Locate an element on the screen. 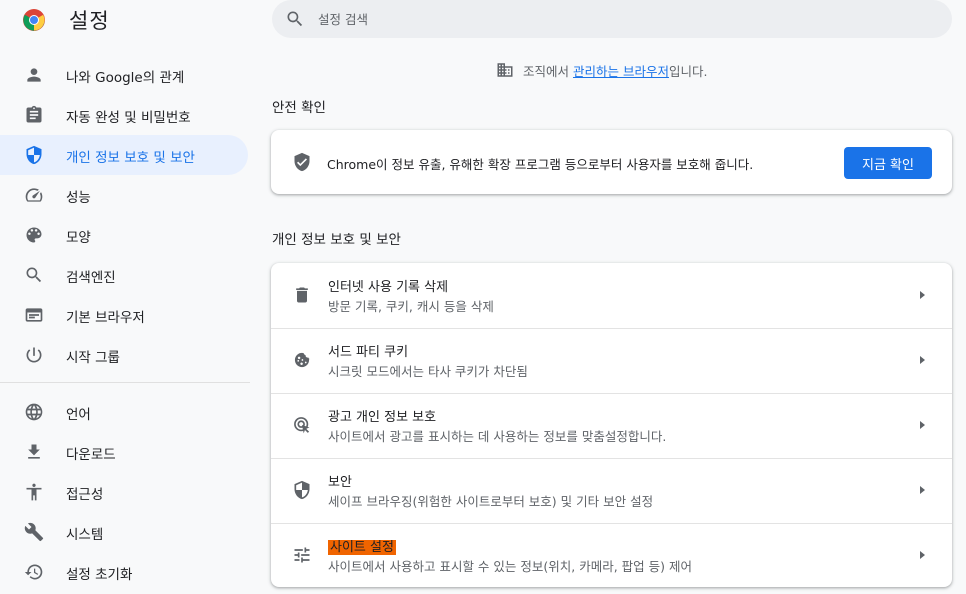 Image resolution: width=966 pixels, height=594 pixels. cookie-icon is located at coordinates (302, 360).